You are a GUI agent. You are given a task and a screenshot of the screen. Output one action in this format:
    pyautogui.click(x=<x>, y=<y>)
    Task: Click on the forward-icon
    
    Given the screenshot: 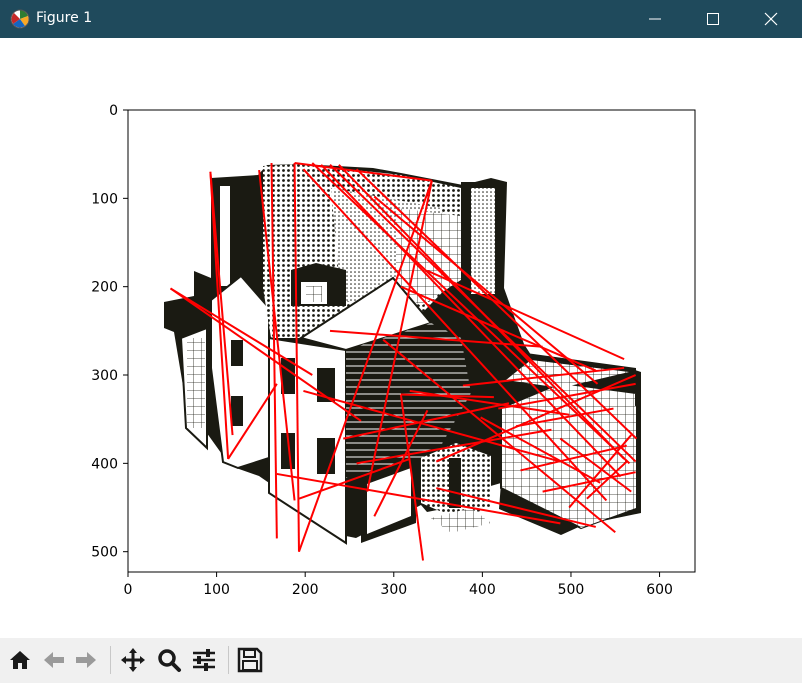 What is the action you would take?
    pyautogui.click(x=86, y=660)
    